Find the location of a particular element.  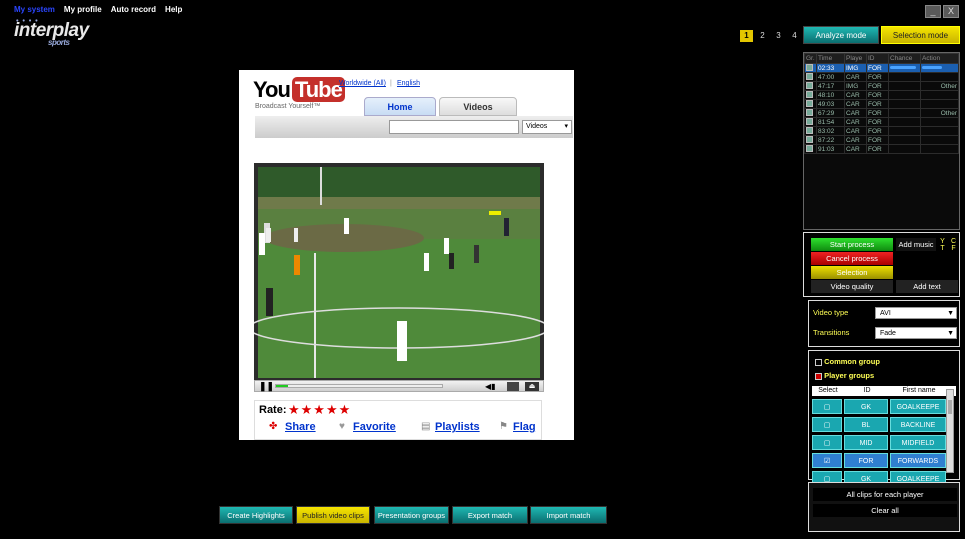

seek-bar is located at coordinates (359, 386).